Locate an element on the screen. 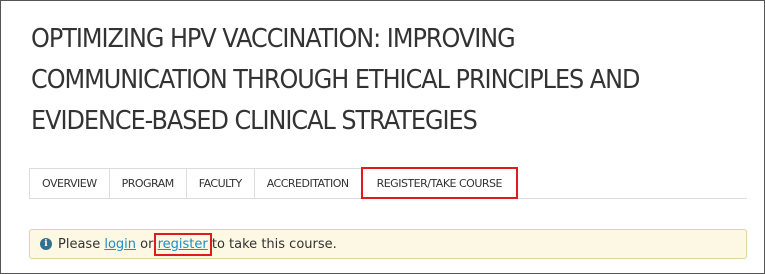 This screenshot has width=765, height=274. tab-register-take-course: REGISTER/TAKE COURSE is located at coordinates (439, 183).